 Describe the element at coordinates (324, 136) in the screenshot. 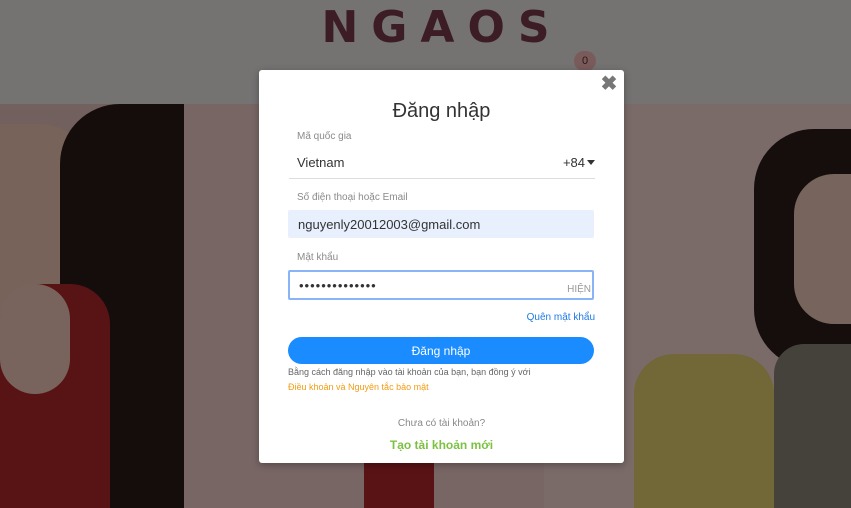

I see `country-label: Mã quốc gia` at that location.